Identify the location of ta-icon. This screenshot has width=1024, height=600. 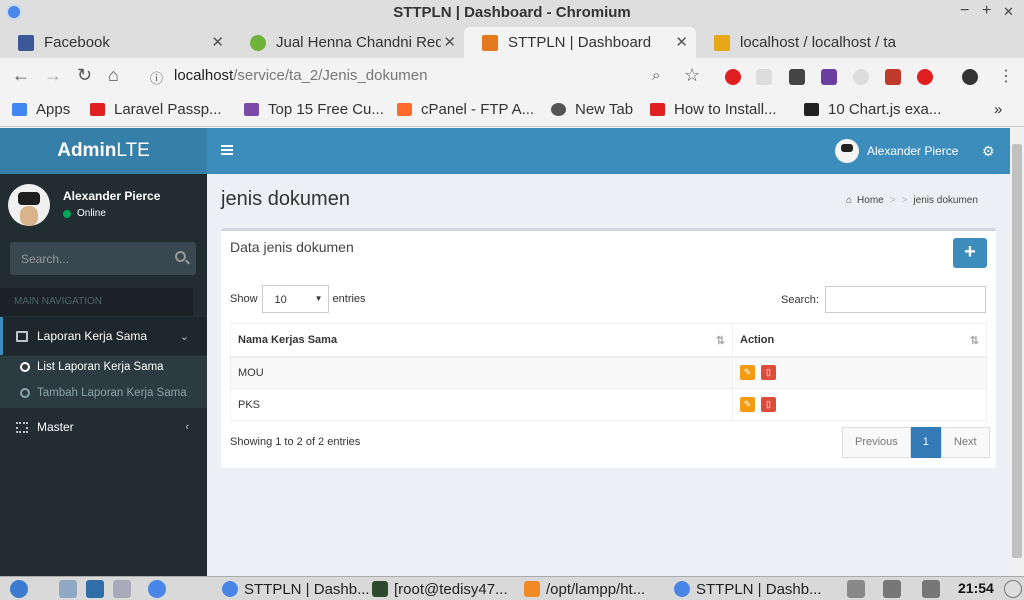
(811, 109).